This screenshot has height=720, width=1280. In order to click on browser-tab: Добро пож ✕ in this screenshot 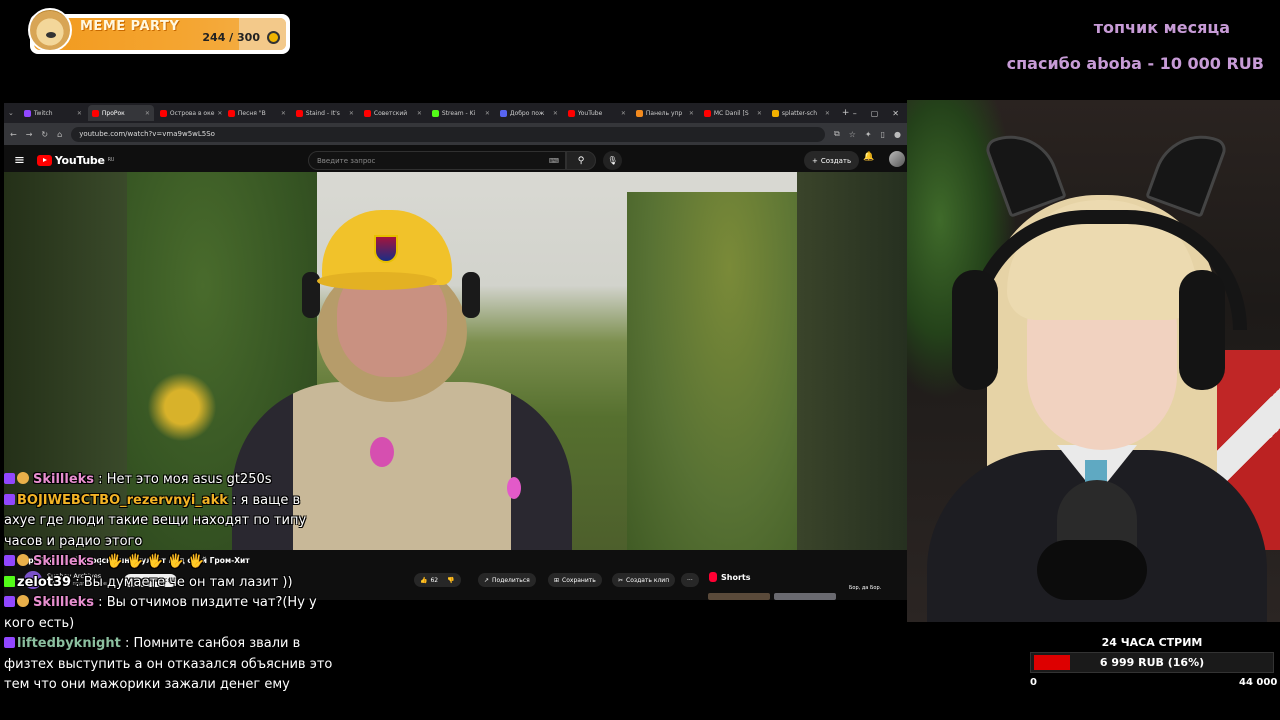, I will do `click(529, 113)`.